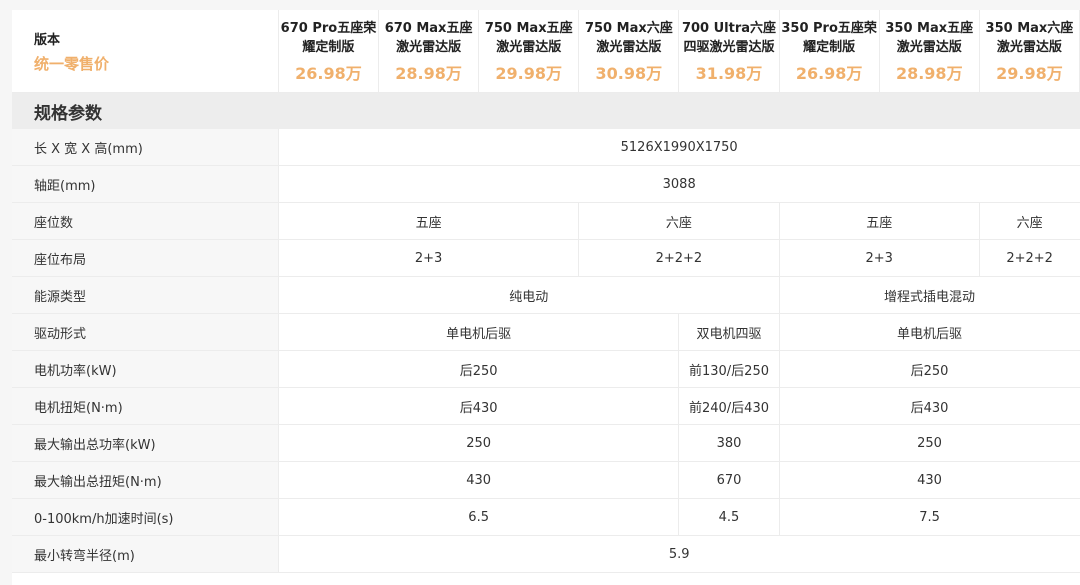  Describe the element at coordinates (829, 37) in the screenshot. I see `variant-name: 350 Pro五座荣耀定制版` at that location.